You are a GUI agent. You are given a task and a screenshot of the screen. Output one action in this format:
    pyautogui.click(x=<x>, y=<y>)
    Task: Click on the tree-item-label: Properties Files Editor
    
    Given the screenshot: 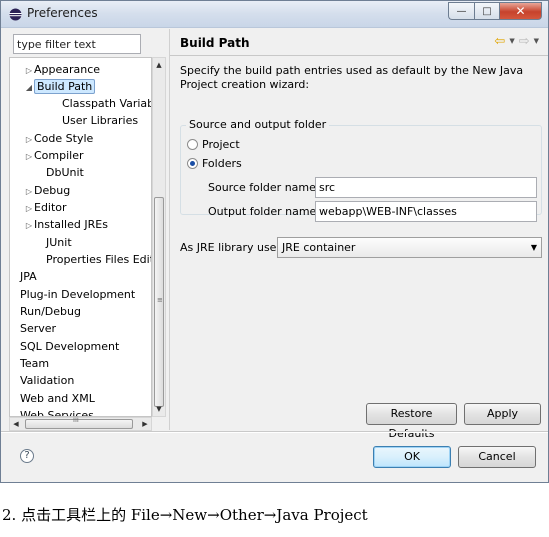 What is the action you would take?
    pyautogui.click(x=98, y=259)
    